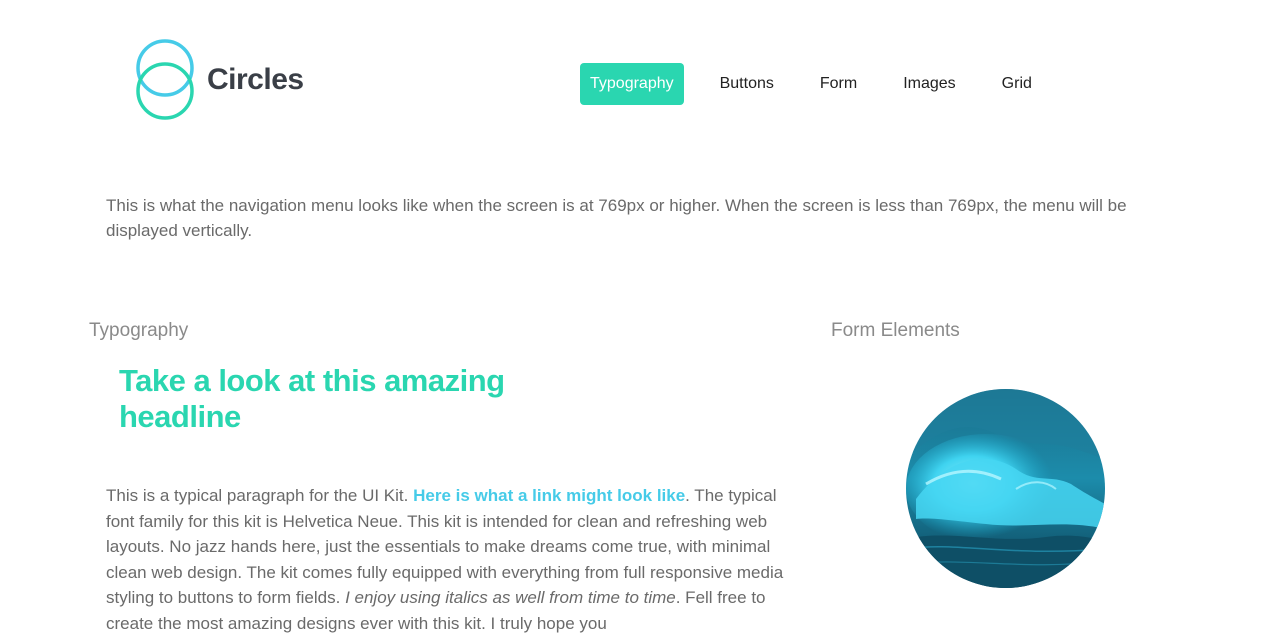  I want to click on nav-item-grid: Grid, so click(1017, 84).